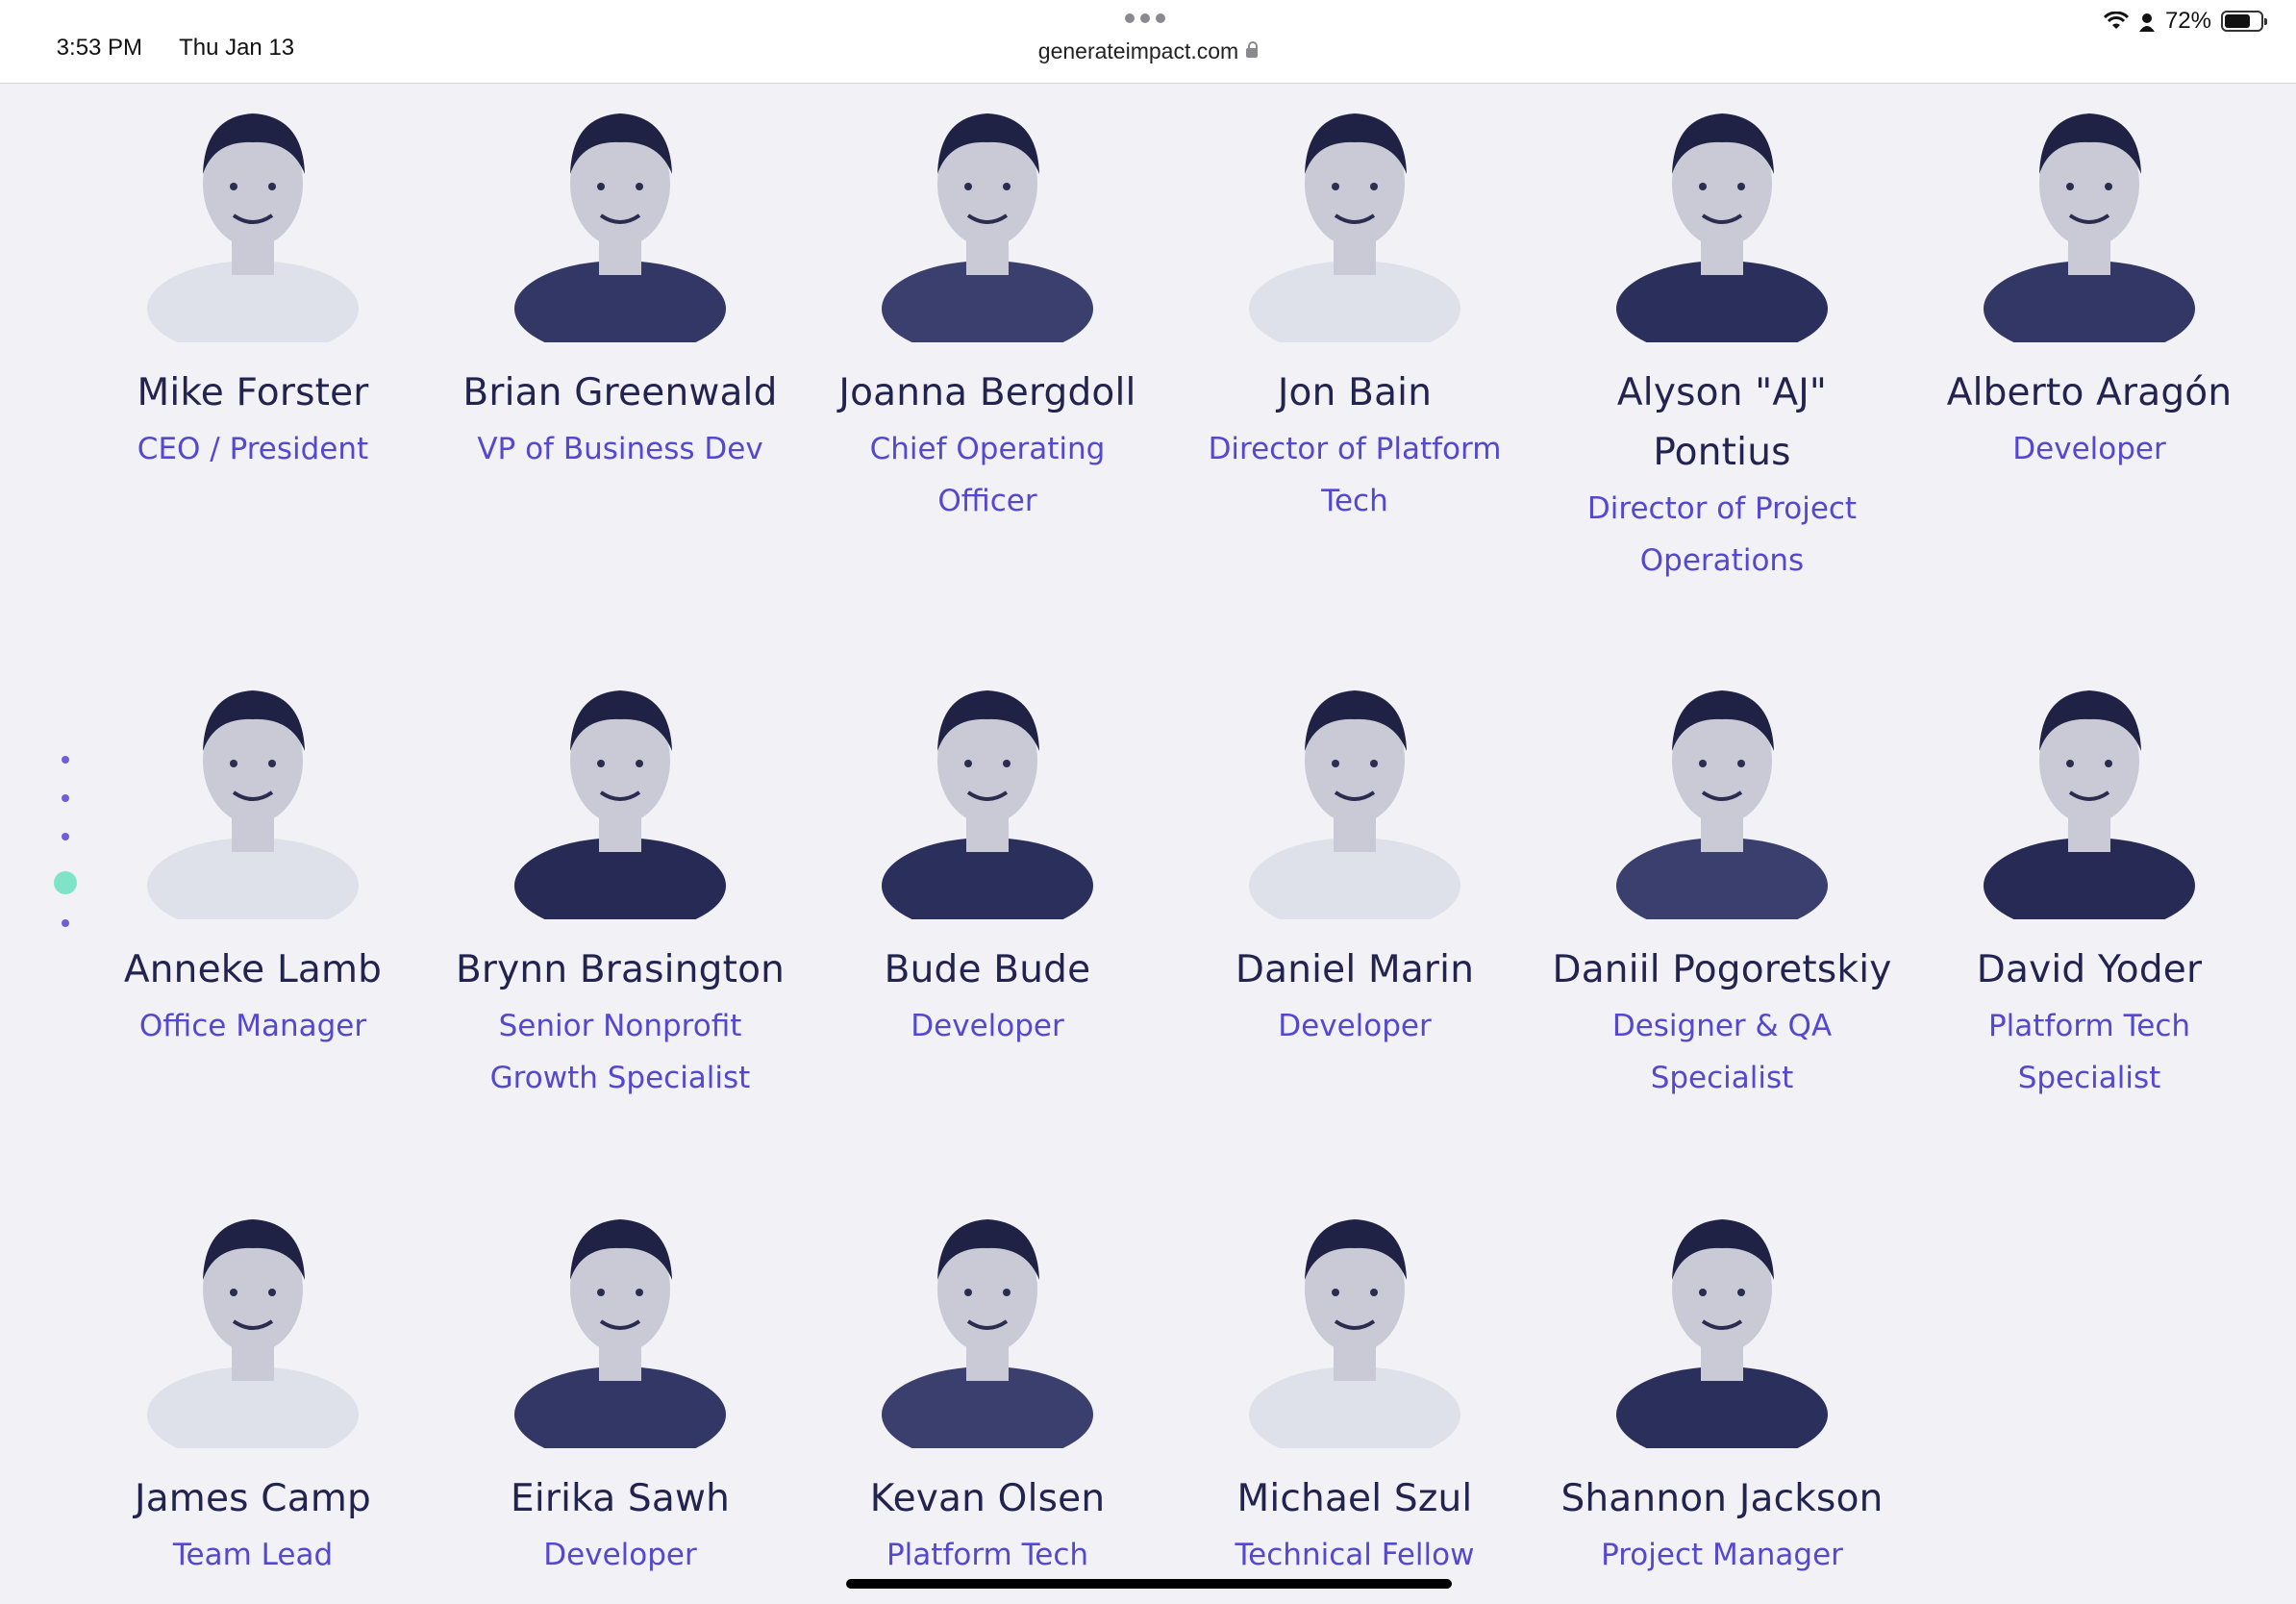 The image size is (2296, 1604). Describe the element at coordinates (620, 449) in the screenshot. I see `team-member-role: VP of Business Dev` at that location.